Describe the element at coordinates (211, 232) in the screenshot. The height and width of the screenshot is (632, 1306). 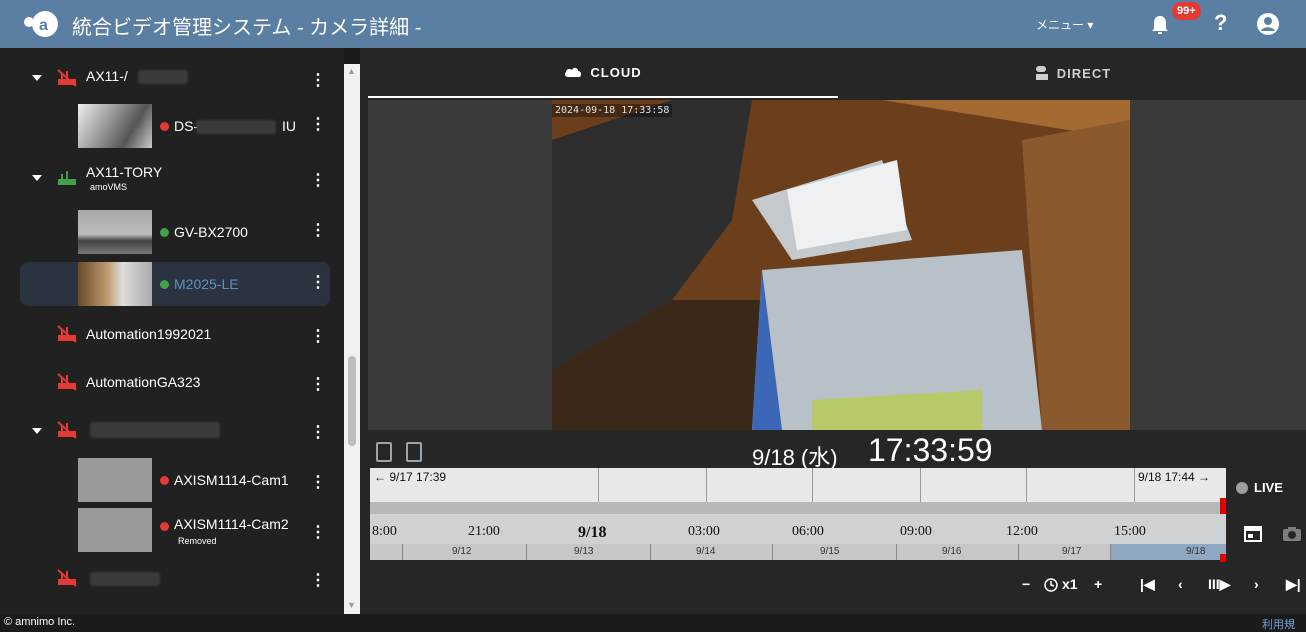
I see `camera-label: GV-BX2700` at that location.